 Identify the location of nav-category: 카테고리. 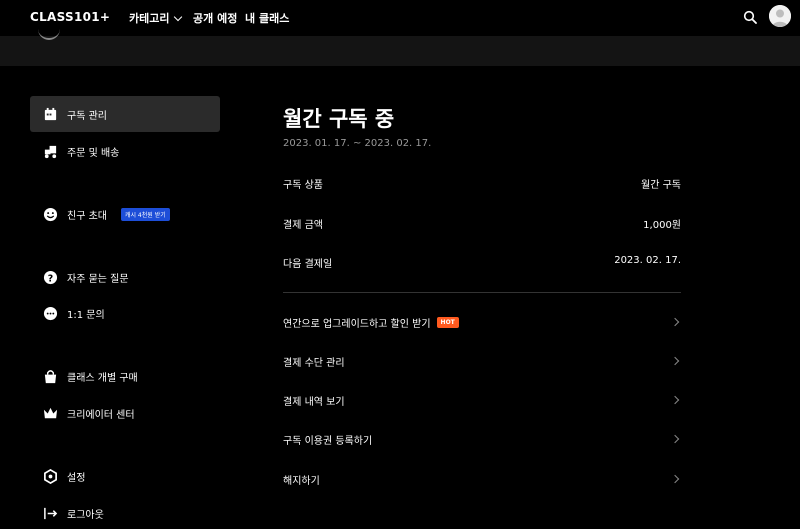
(156, 18).